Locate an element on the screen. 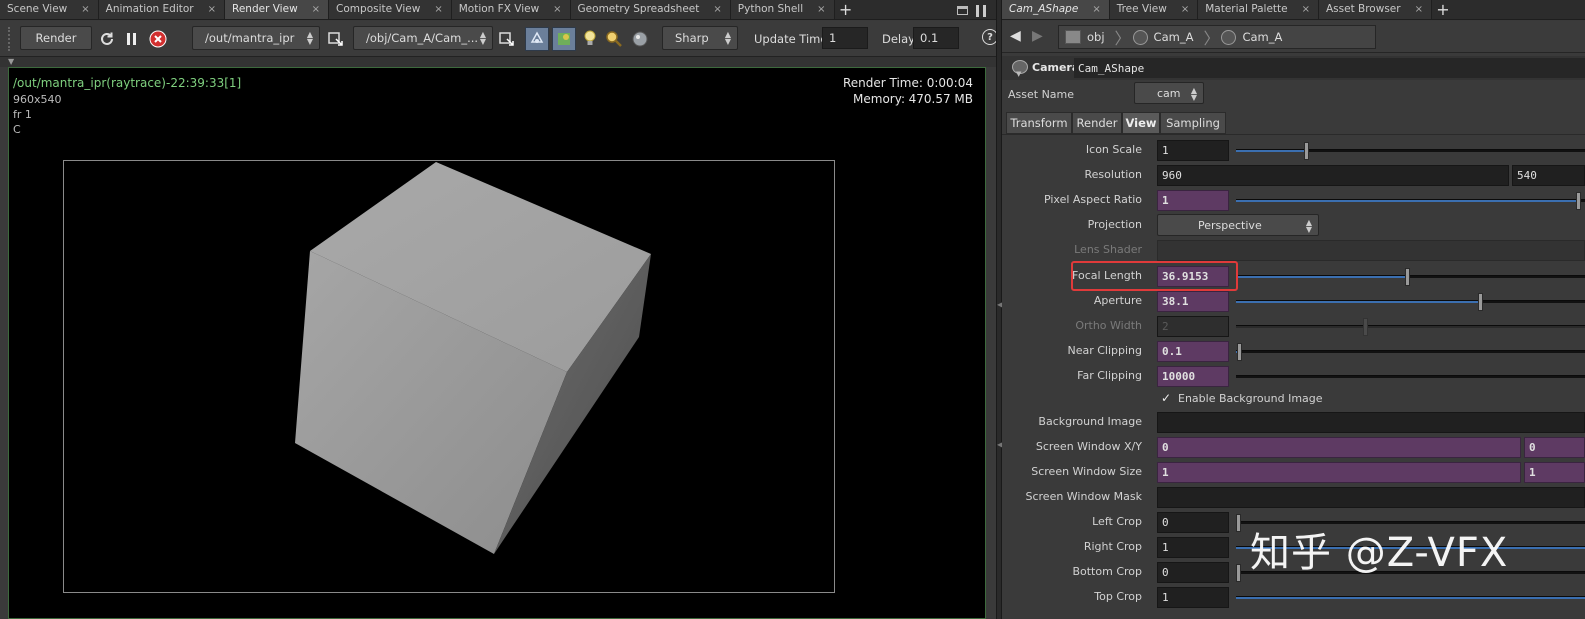 The height and width of the screenshot is (619, 1585). icon-scale-input: 1 is located at coordinates (1193, 150).